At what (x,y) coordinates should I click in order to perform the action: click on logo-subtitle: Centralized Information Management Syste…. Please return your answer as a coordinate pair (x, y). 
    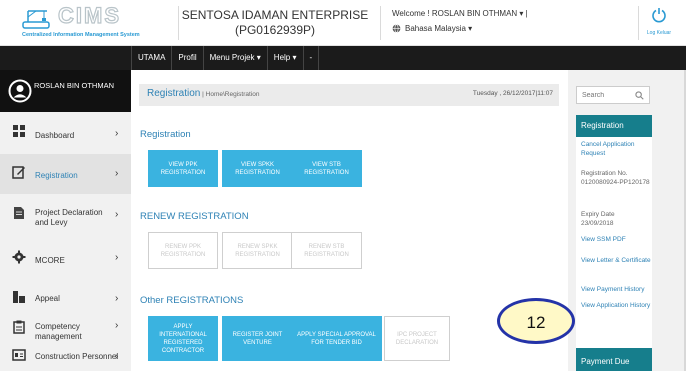
    Looking at the image, I should click on (81, 35).